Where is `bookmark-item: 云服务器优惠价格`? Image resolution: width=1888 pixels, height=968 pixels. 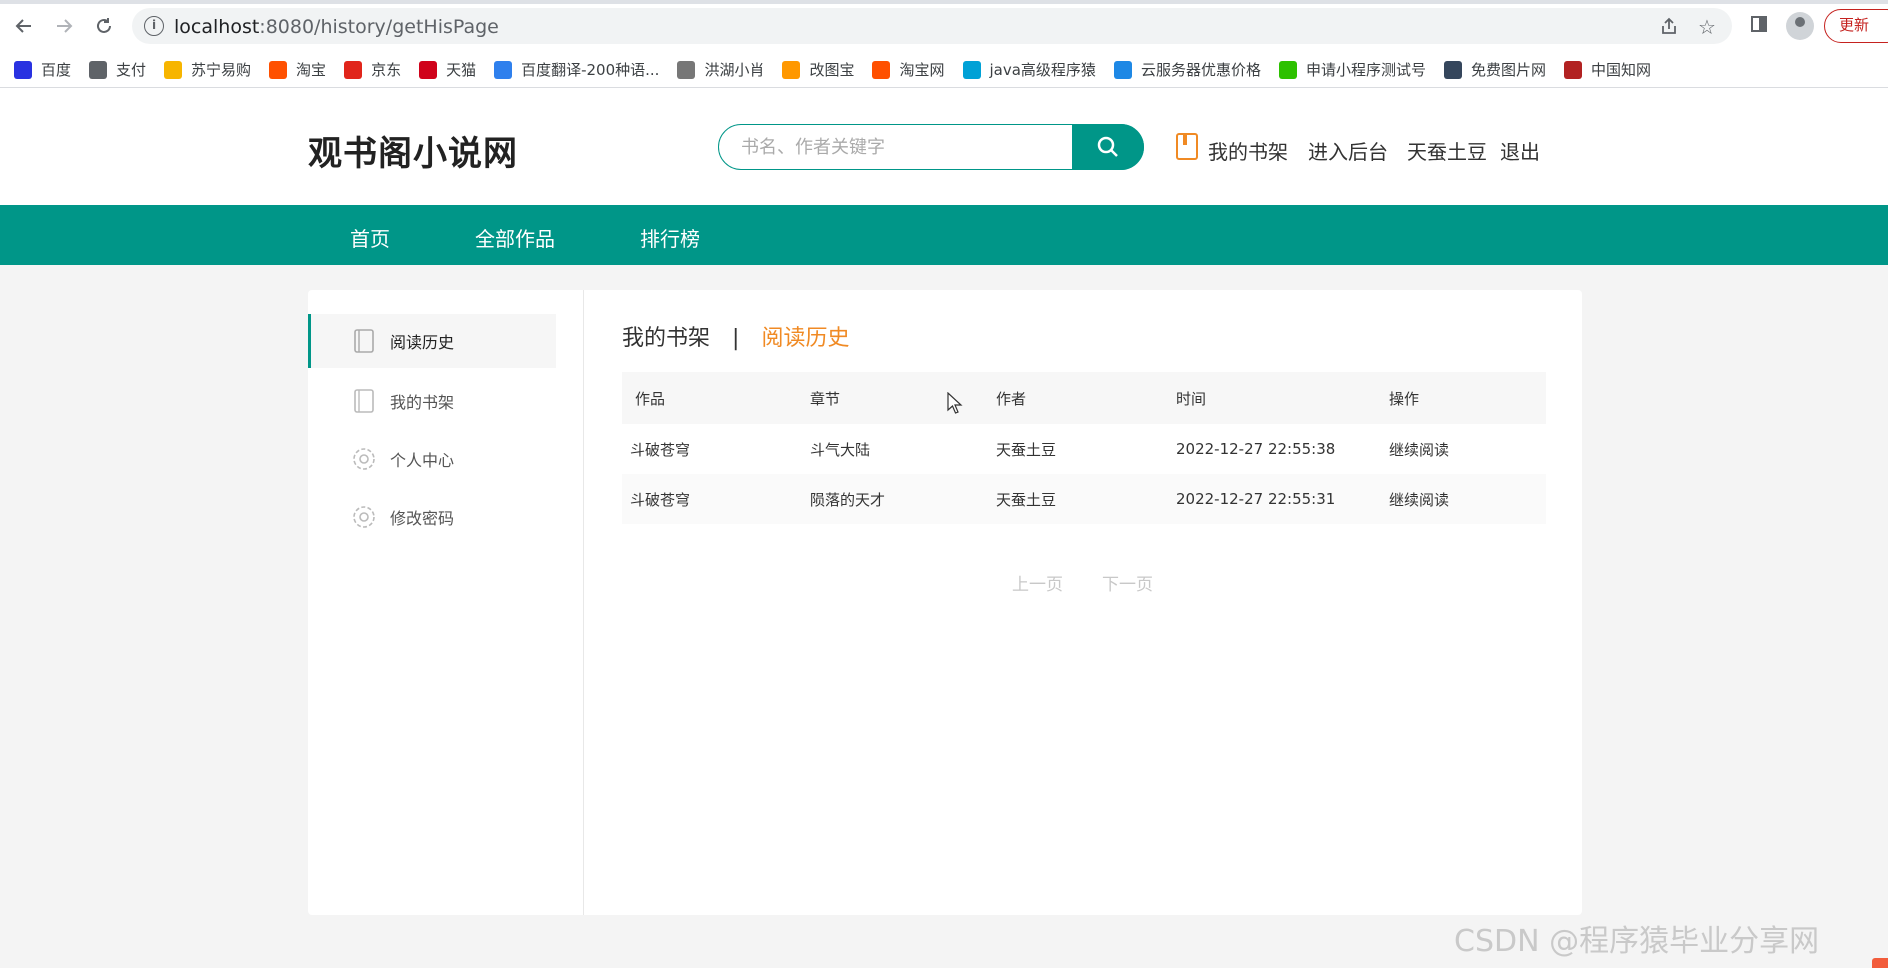
bookmark-item: 云服务器优惠价格 is located at coordinates (1187, 69).